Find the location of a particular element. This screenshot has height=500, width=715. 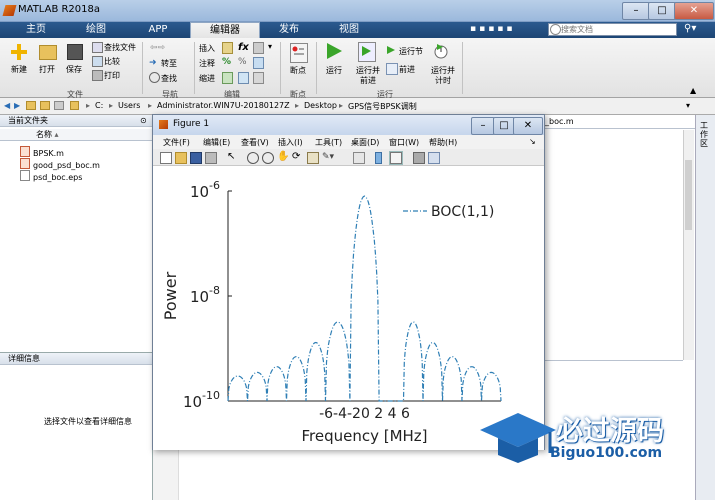

menu-help: 帮助(H) is located at coordinates (443, 142).